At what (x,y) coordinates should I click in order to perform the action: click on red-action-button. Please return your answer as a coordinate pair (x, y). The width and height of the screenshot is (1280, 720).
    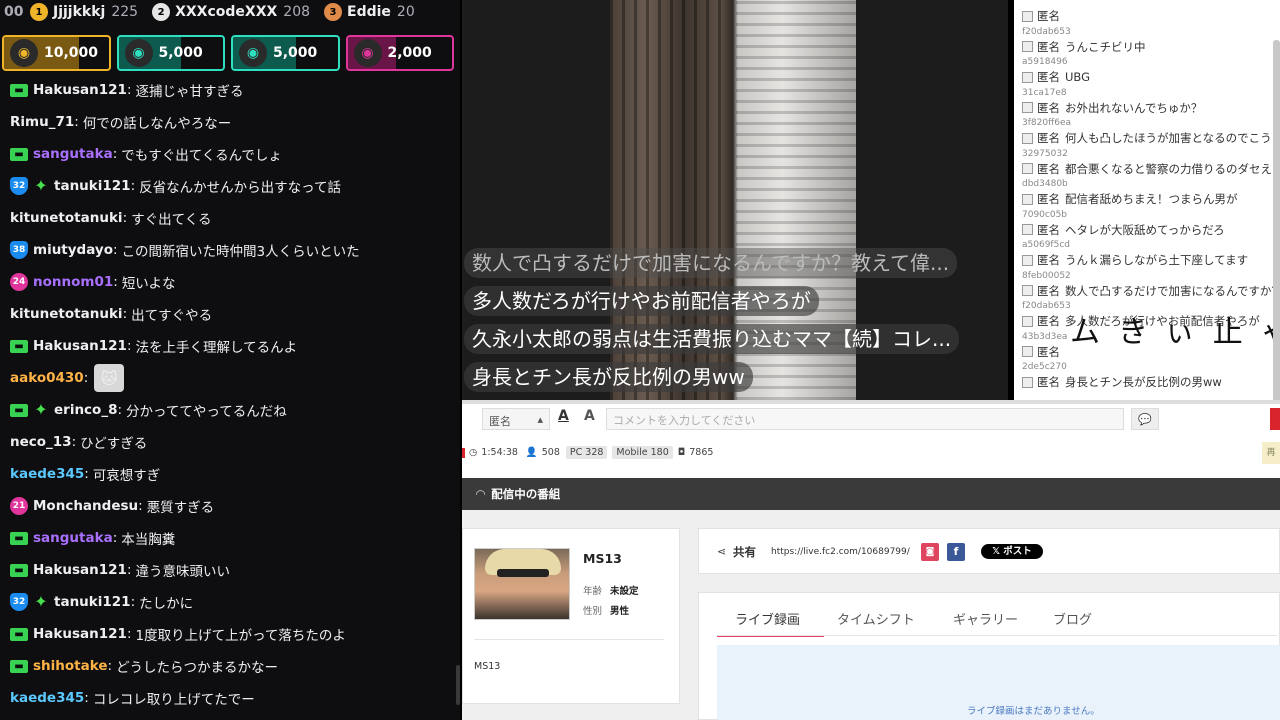
    Looking at the image, I should click on (1275, 419).